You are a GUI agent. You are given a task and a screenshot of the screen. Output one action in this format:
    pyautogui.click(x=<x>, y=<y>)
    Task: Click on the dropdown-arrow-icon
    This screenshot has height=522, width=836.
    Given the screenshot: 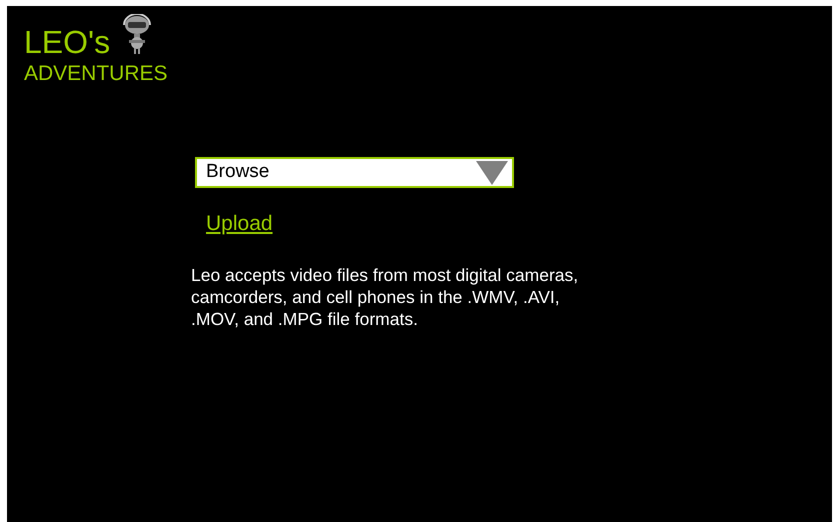 What is the action you would take?
    pyautogui.click(x=492, y=172)
    